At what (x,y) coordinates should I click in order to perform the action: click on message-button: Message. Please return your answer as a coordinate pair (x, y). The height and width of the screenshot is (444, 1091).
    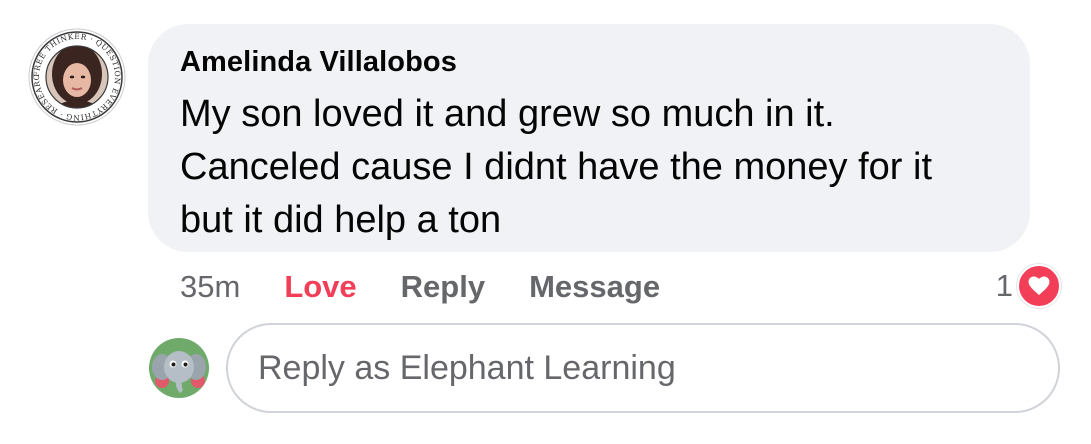
    Looking at the image, I should click on (594, 287).